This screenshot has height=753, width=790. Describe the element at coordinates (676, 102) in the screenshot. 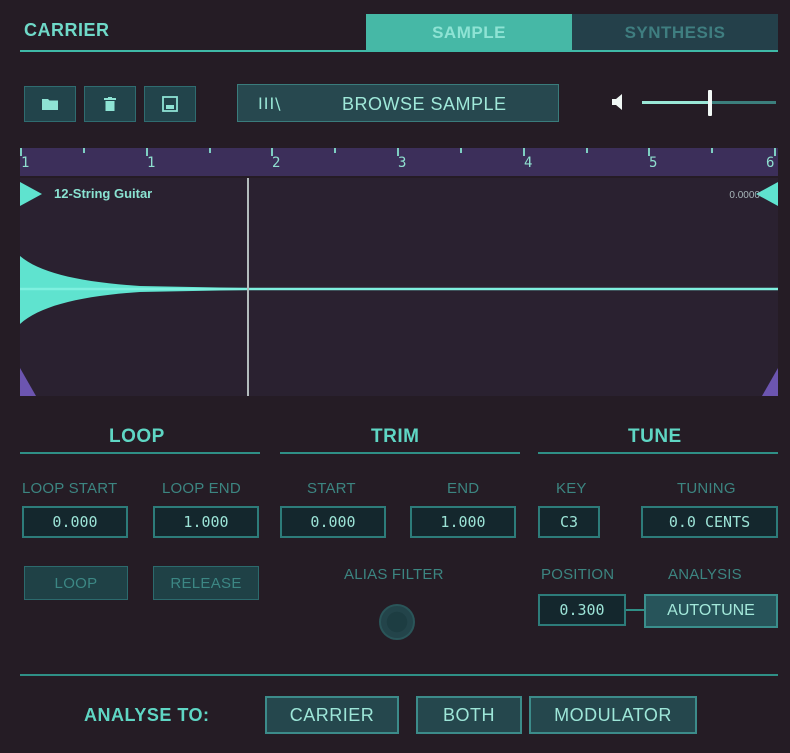

I see `volume-slider-fill` at that location.